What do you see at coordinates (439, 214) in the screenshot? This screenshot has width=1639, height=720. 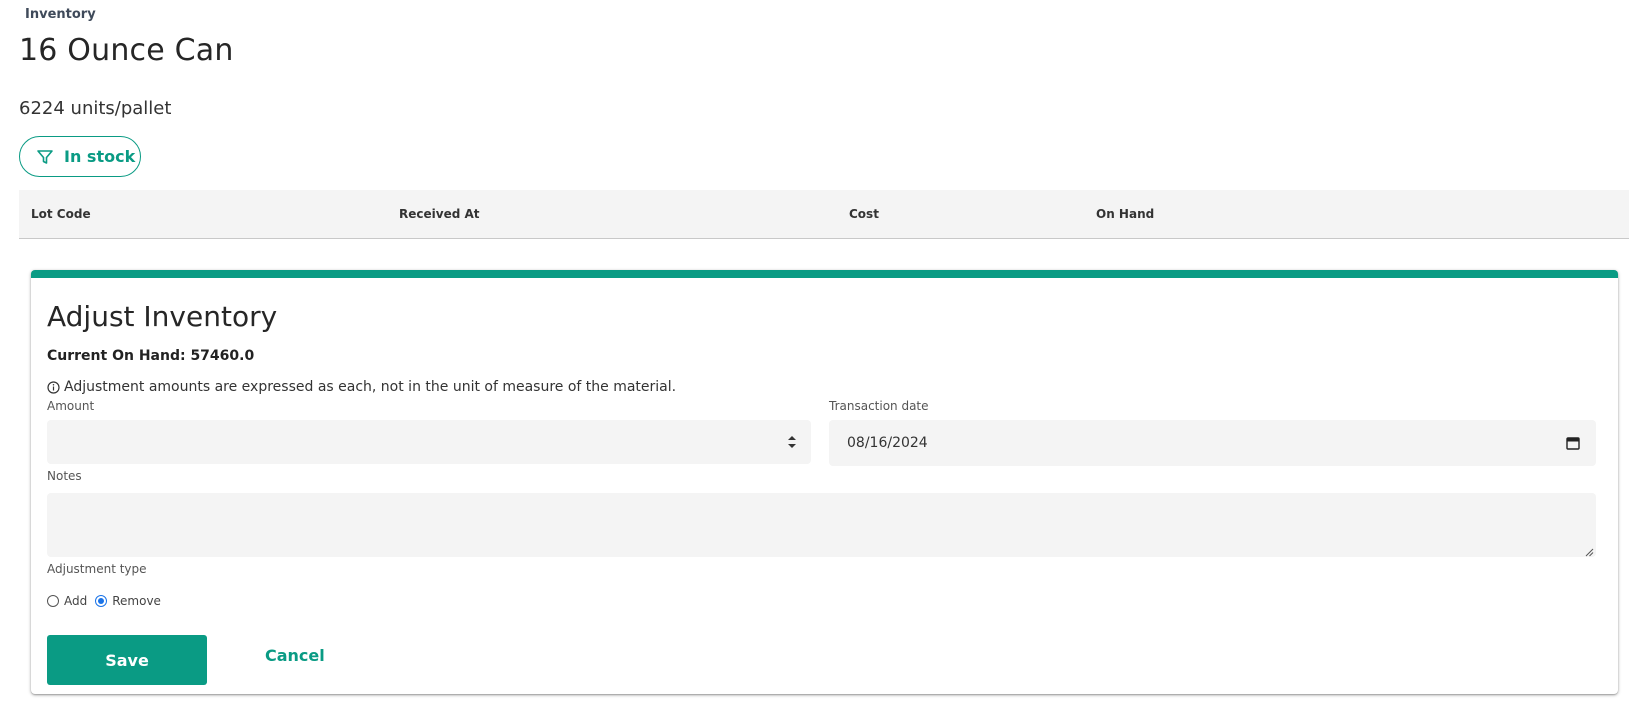 I see `column-received-at: Received At` at bounding box center [439, 214].